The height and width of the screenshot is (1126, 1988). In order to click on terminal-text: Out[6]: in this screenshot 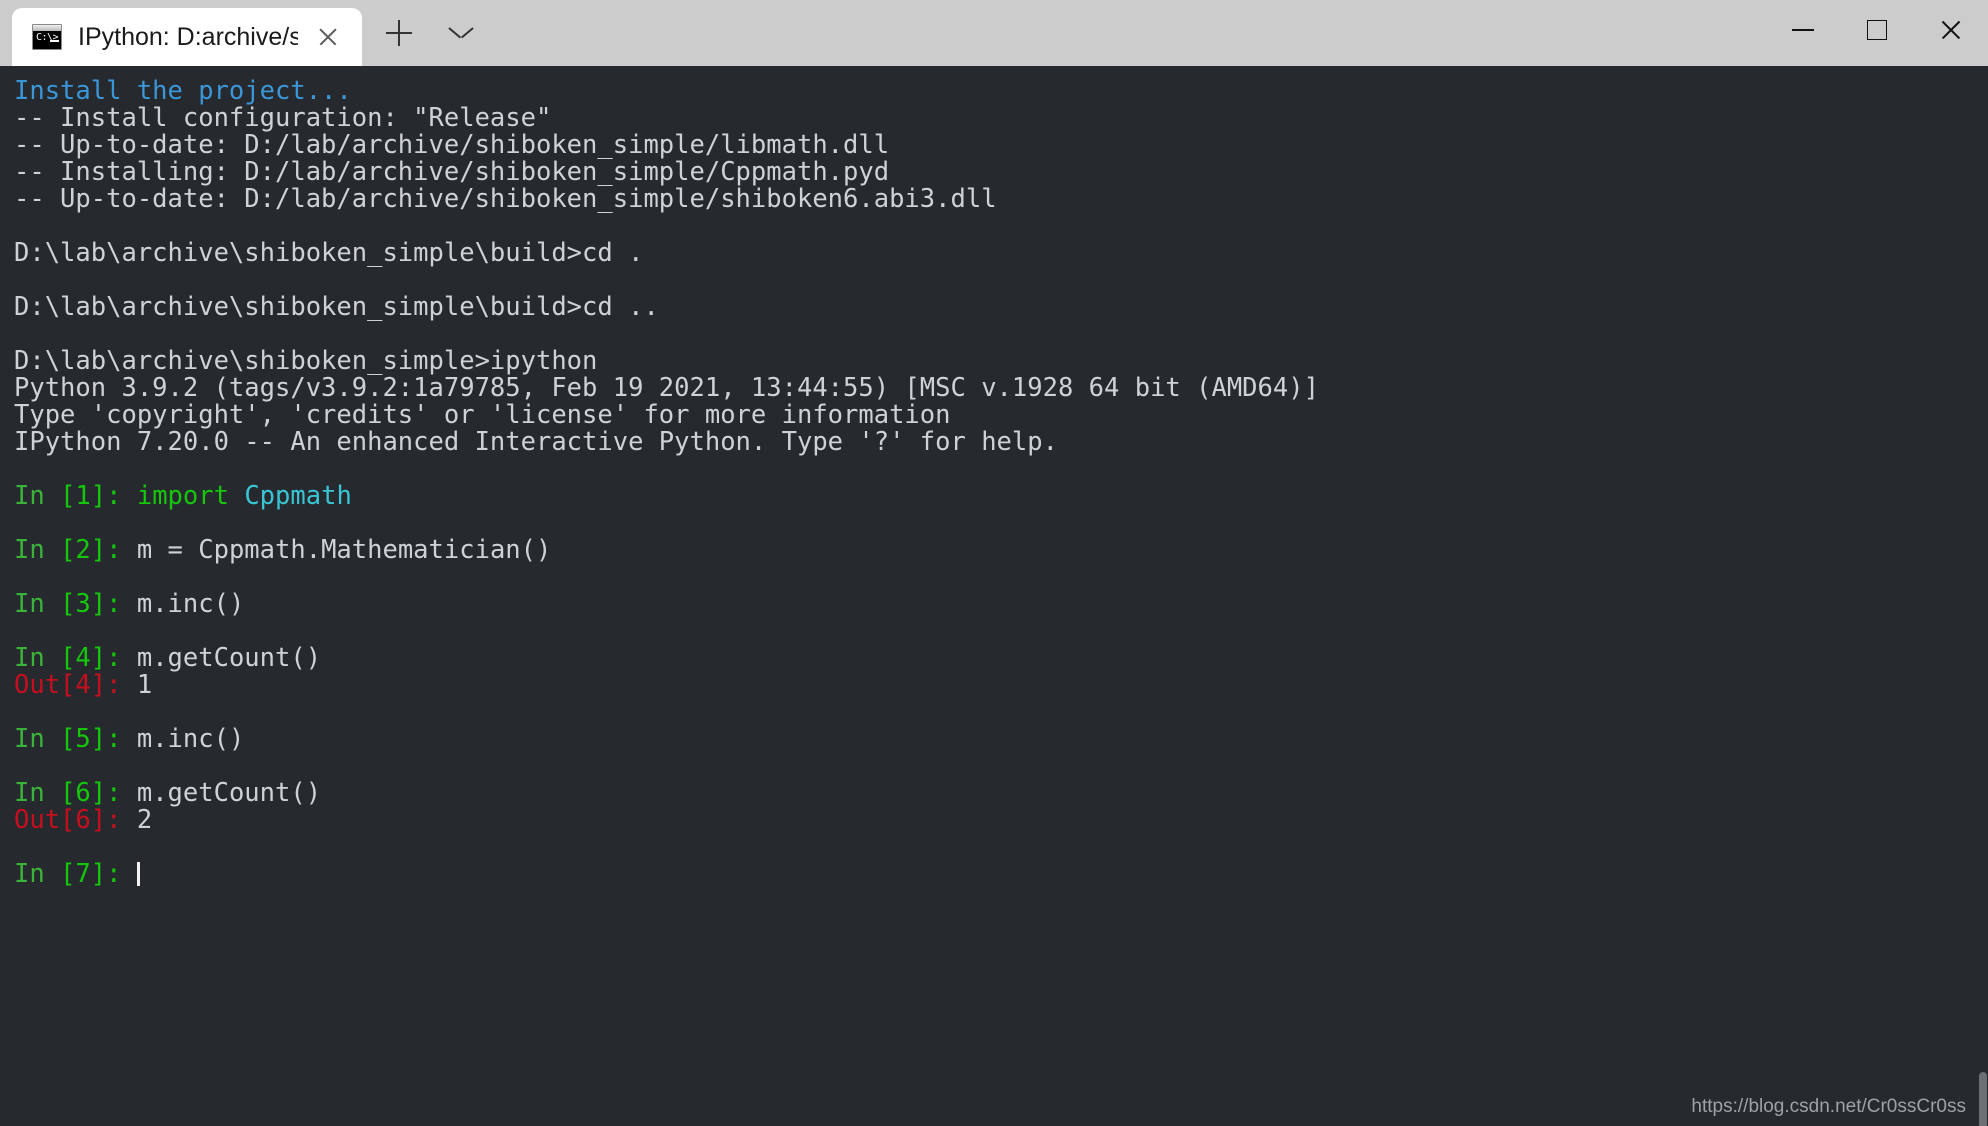, I will do `click(68, 820)`.